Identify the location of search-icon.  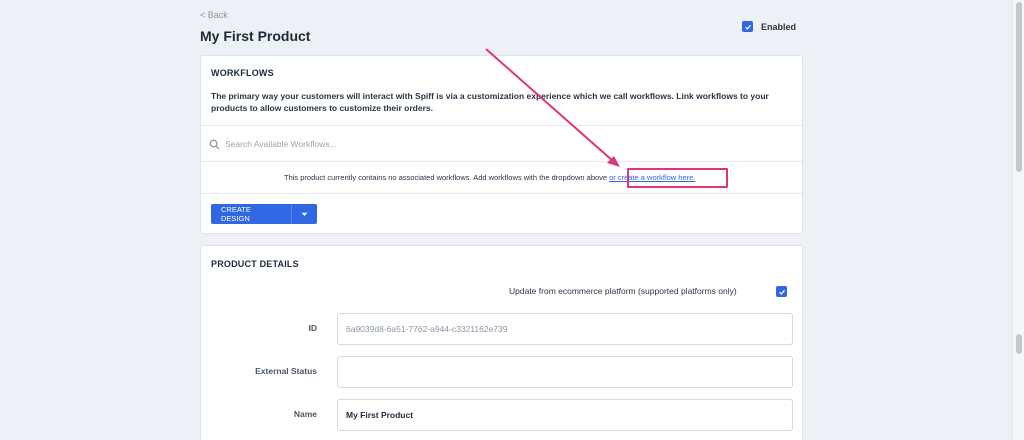
(214, 144).